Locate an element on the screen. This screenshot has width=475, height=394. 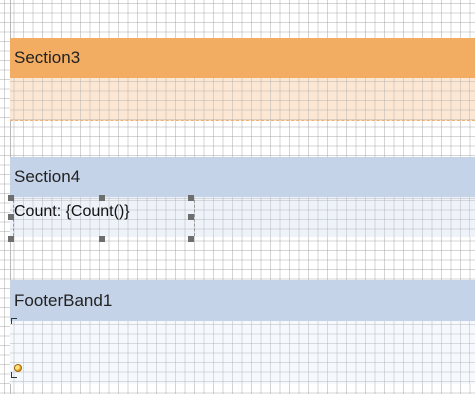
resize-handle-top-left is located at coordinates (11, 198).